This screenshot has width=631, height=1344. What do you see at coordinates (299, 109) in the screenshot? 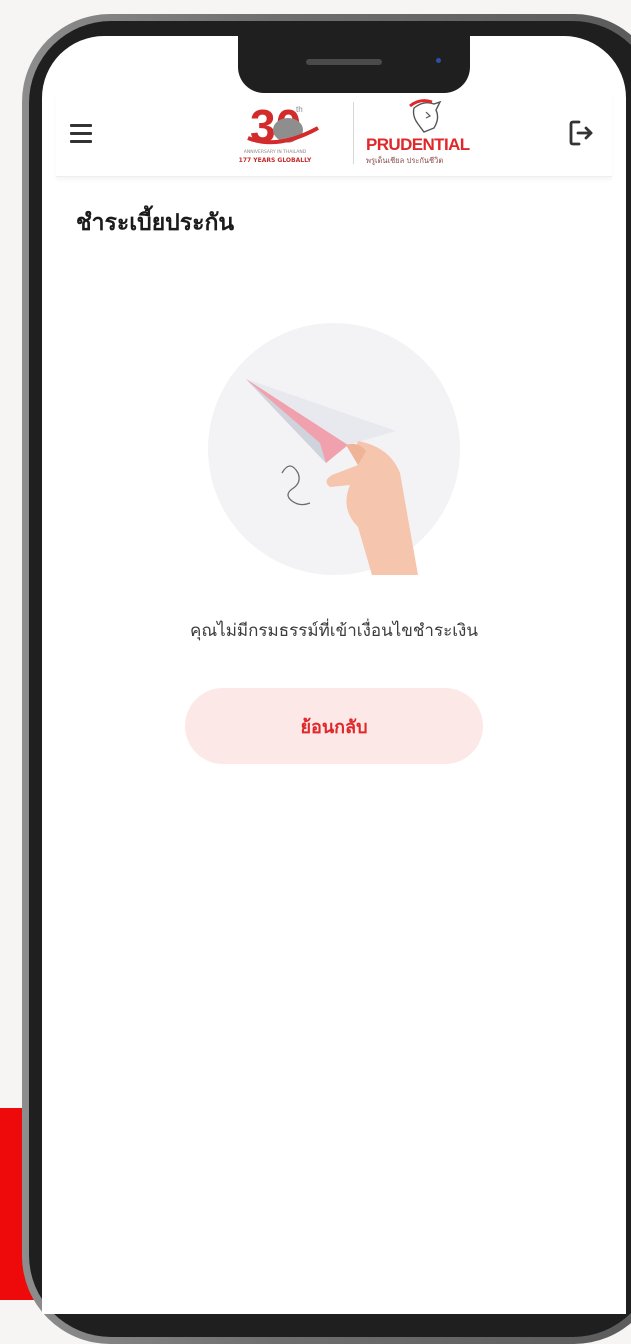
I see `svg-text: th` at bounding box center [299, 109].